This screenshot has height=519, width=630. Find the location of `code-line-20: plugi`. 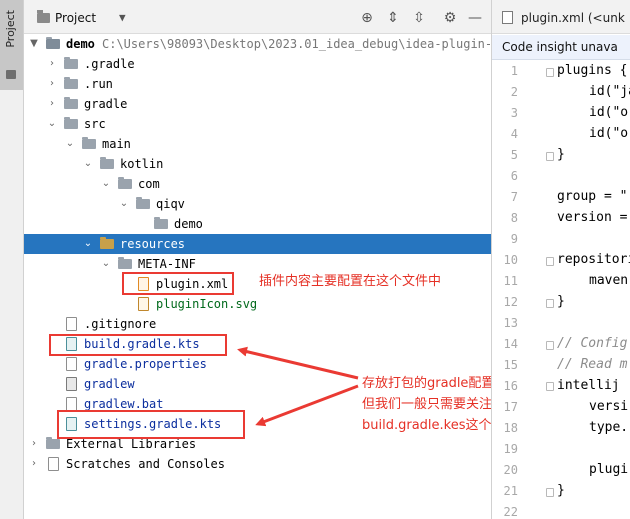

code-line-20: plugi is located at coordinates (609, 469).